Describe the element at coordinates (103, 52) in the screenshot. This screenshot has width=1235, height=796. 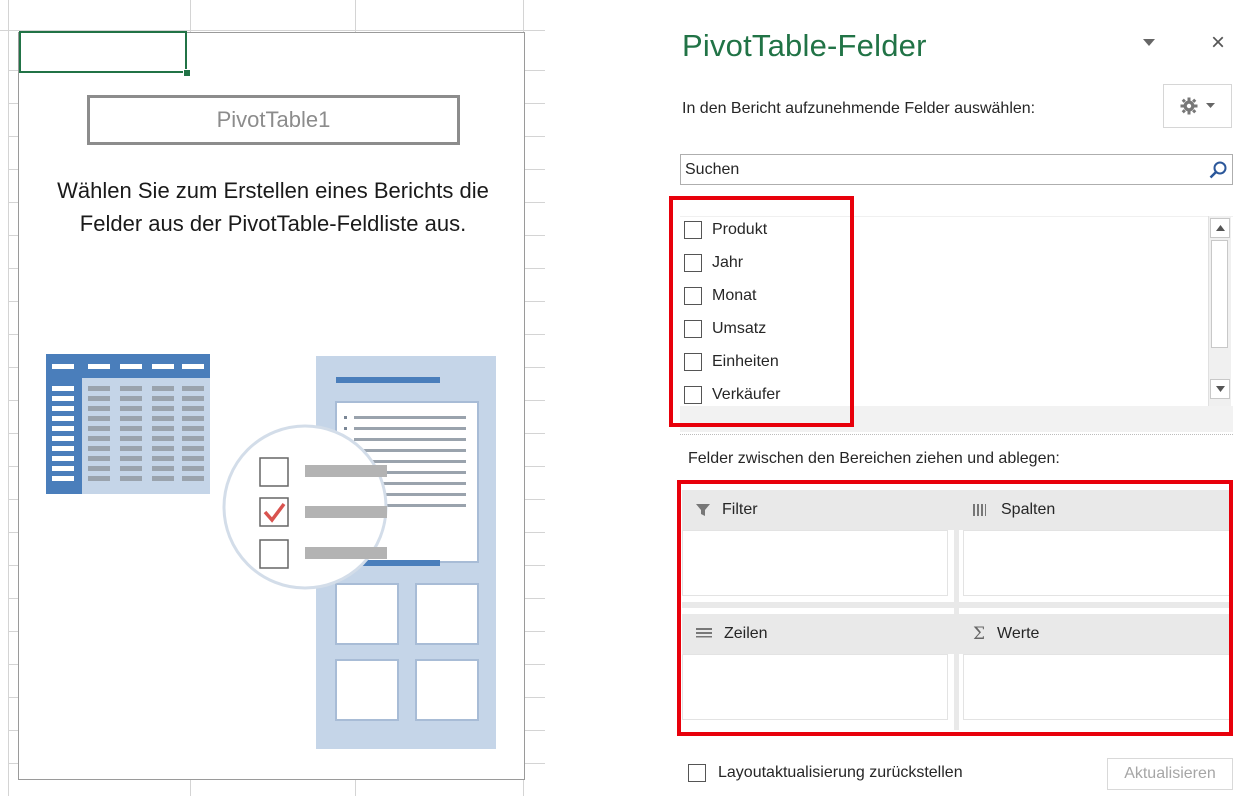
I see `selected-cell` at that location.